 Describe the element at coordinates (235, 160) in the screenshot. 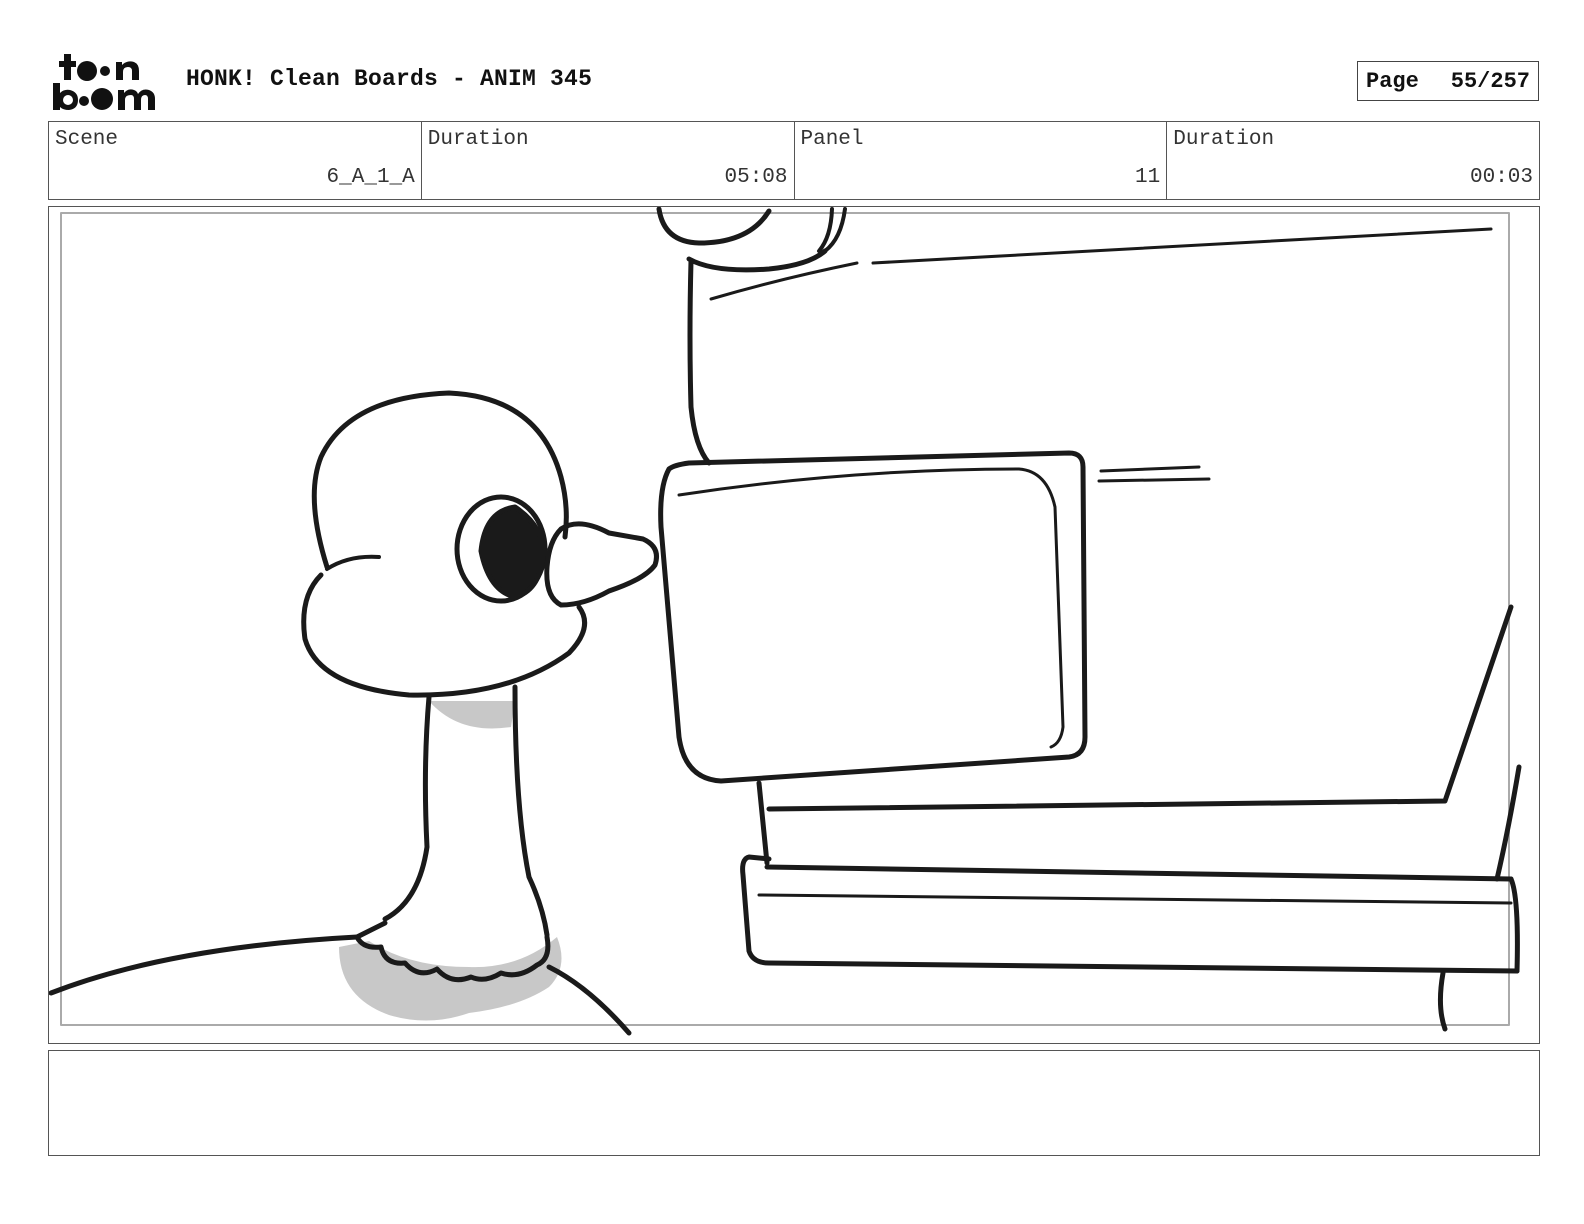

I see `scene-cell: Scene 6_A_1_A` at that location.